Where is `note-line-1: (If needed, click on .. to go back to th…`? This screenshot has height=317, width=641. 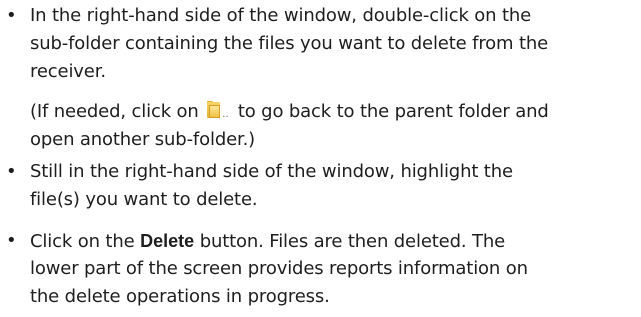
note-line-1: (If needed, click on .. to go back to th… is located at coordinates (334, 112).